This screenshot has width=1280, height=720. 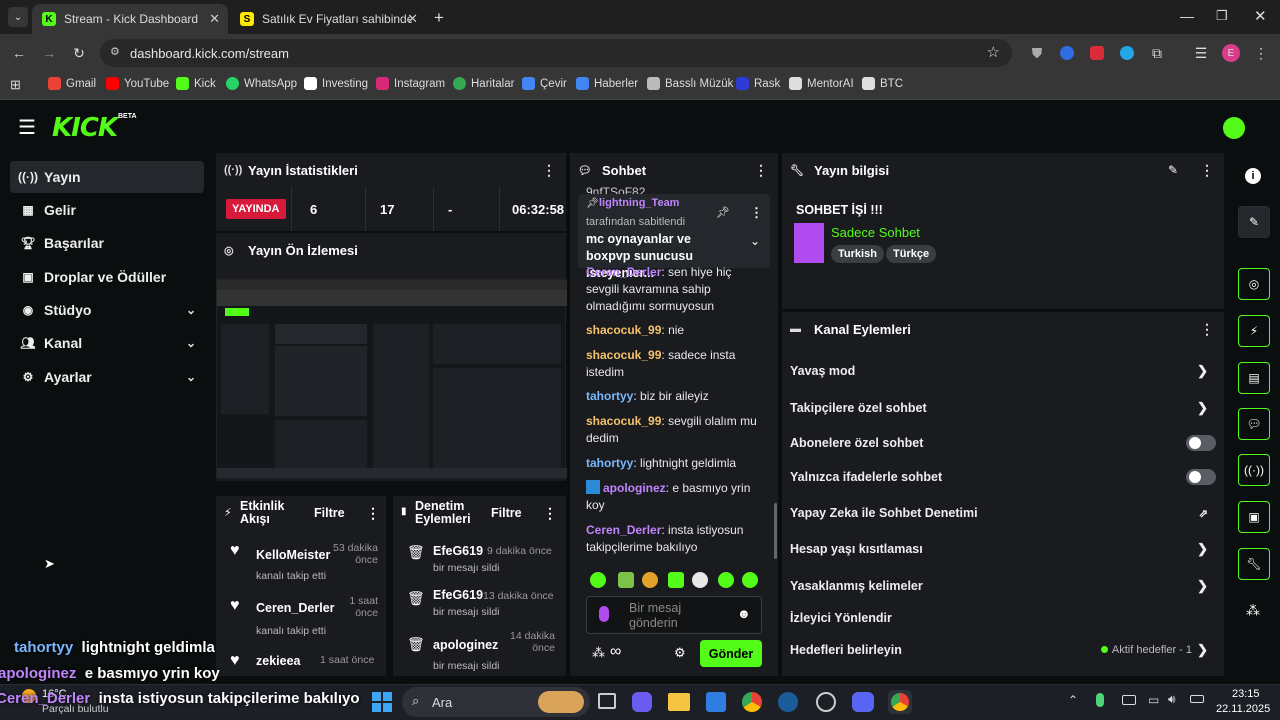 I want to click on extensions-puzzle-icon: ⧉, so click(x=1157, y=53).